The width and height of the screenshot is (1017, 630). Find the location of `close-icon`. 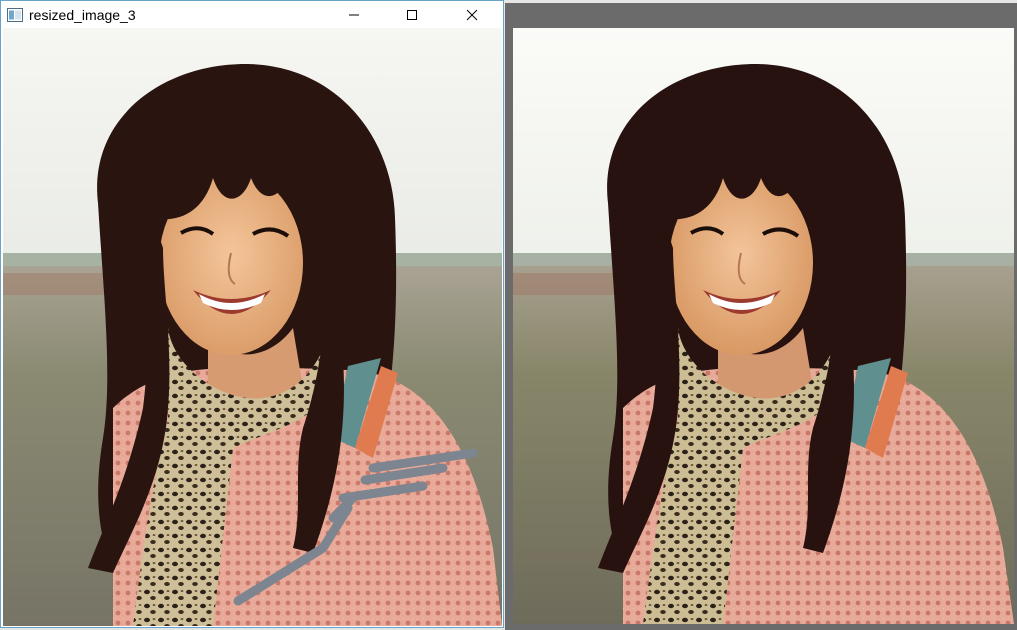

close-icon is located at coordinates (472, 15).